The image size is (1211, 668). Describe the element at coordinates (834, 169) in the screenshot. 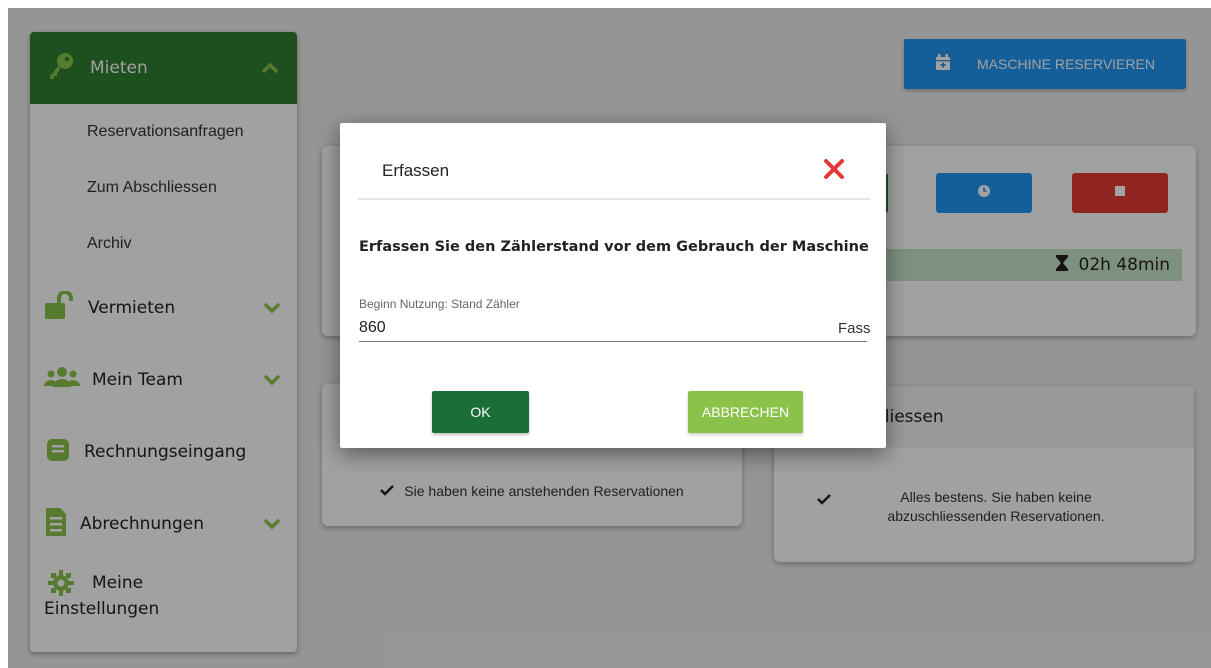

I see `close-icon` at that location.